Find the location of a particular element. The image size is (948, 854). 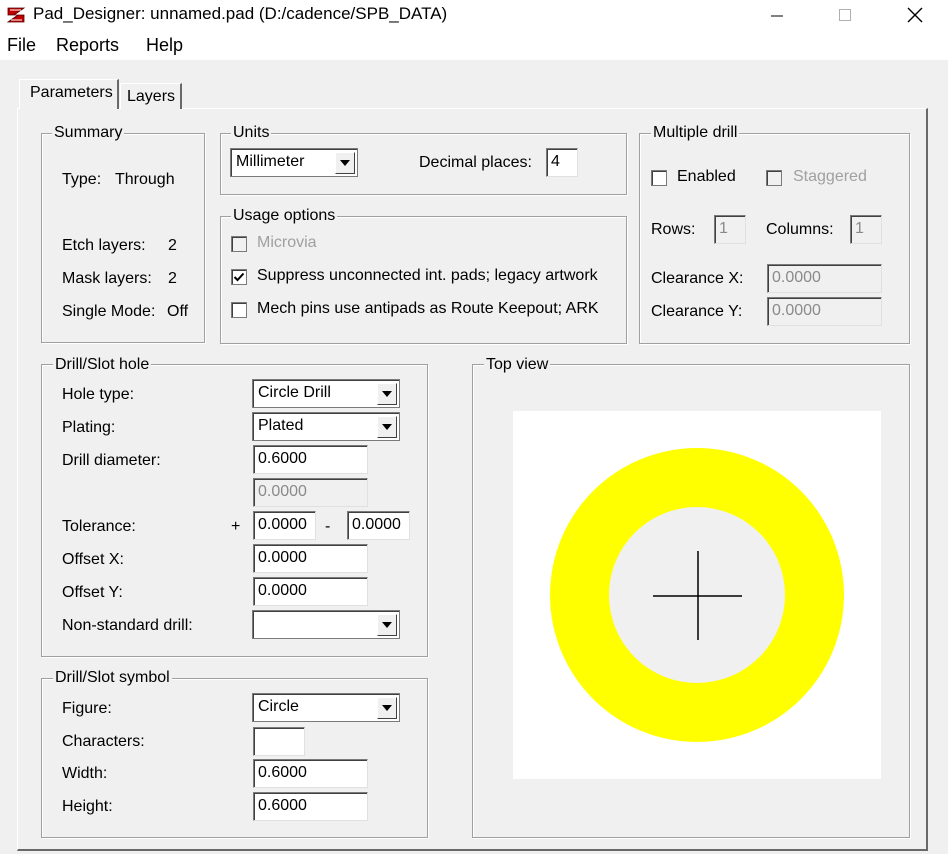

columns-label: Columns: is located at coordinates (800, 229).